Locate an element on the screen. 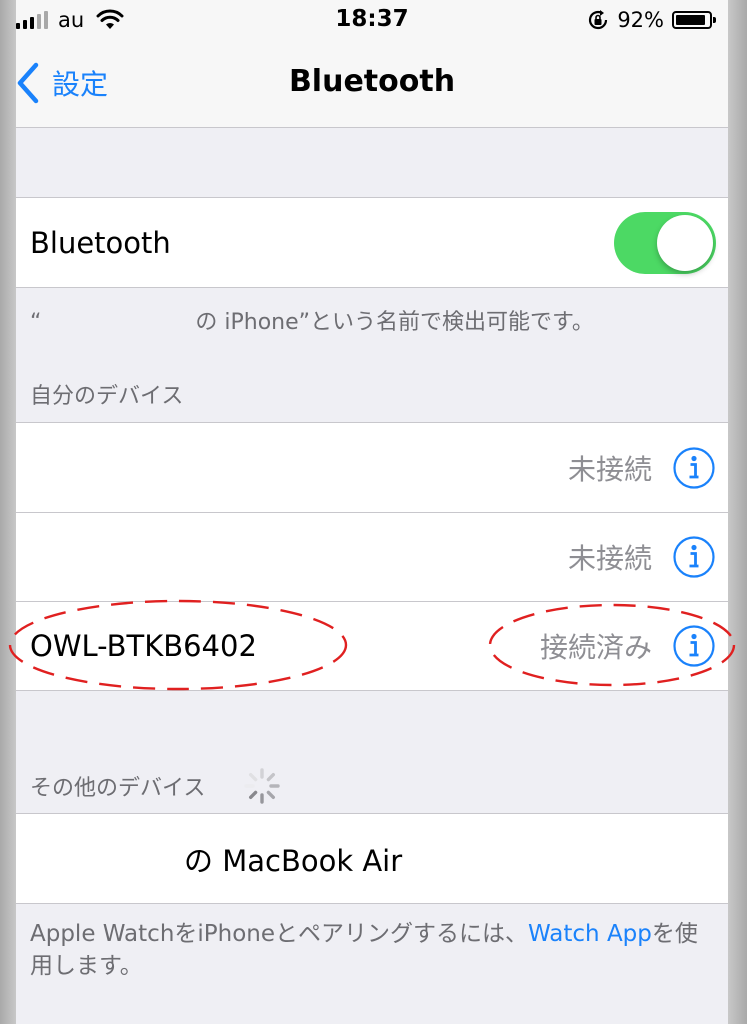 Image resolution: width=747 pixels, height=1024 pixels. bluetooth-toggle-switch is located at coordinates (665, 243).